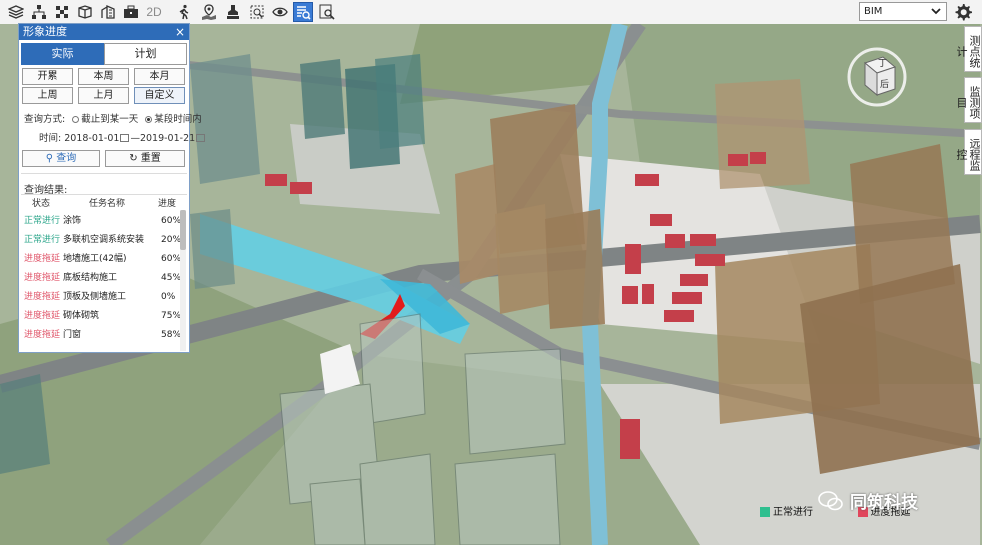 The width and height of the screenshot is (982, 545). What do you see at coordinates (884, 84) in the screenshot?
I see `compass-face-label: 后` at bounding box center [884, 84].